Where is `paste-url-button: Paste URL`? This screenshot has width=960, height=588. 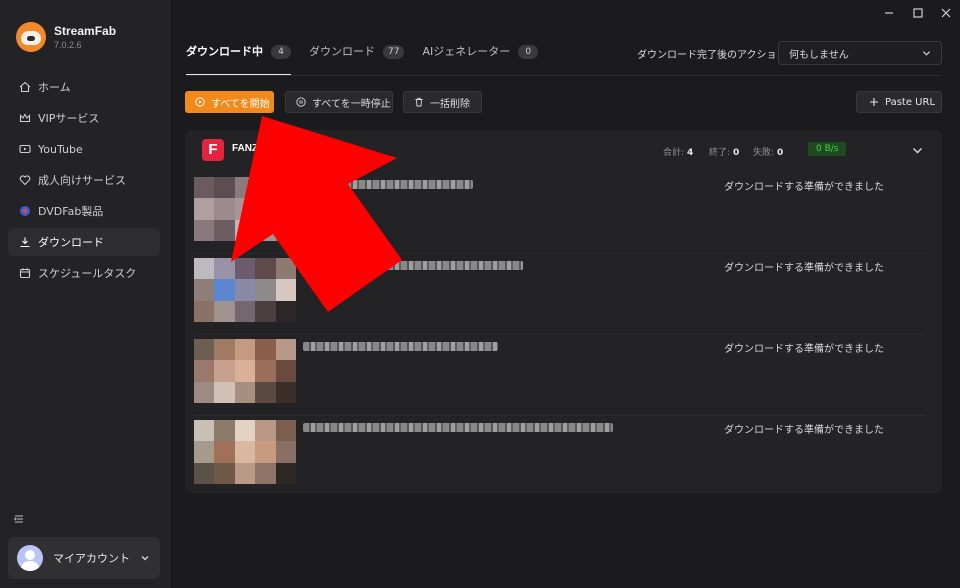
paste-url-button: Paste URL is located at coordinates (899, 102).